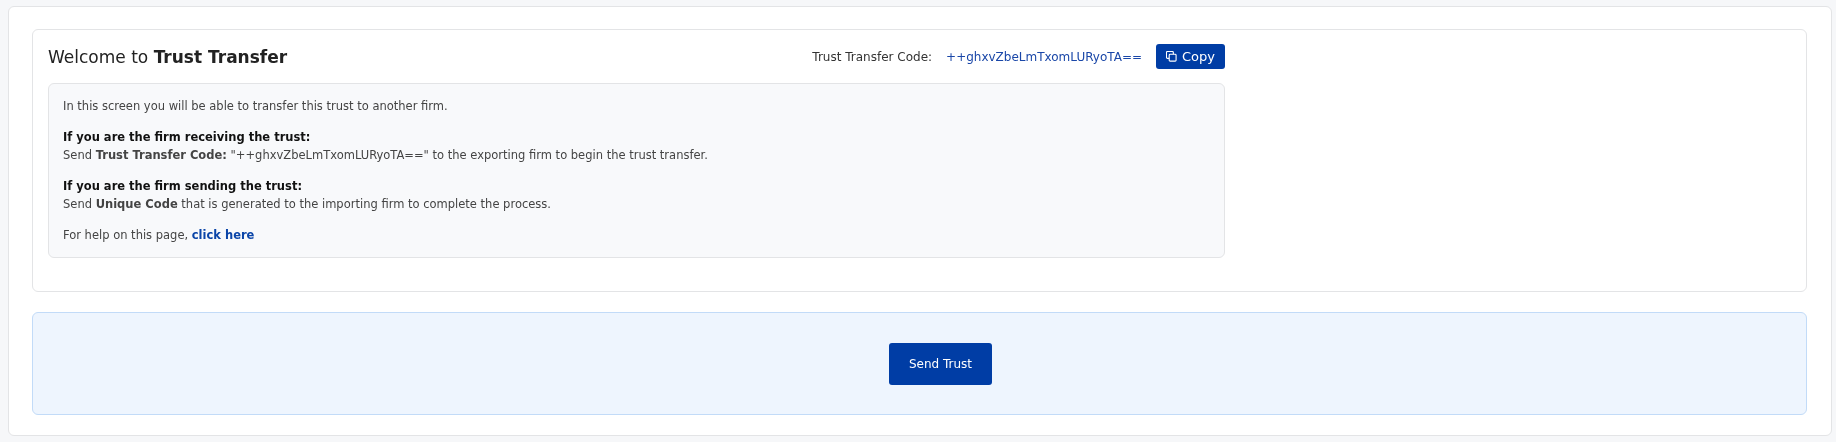 This screenshot has height=442, width=1836. Describe the element at coordinates (1044, 56) in the screenshot. I see `transfer-code: ++ghxvZbeLmTxomLURyoTA==` at that location.